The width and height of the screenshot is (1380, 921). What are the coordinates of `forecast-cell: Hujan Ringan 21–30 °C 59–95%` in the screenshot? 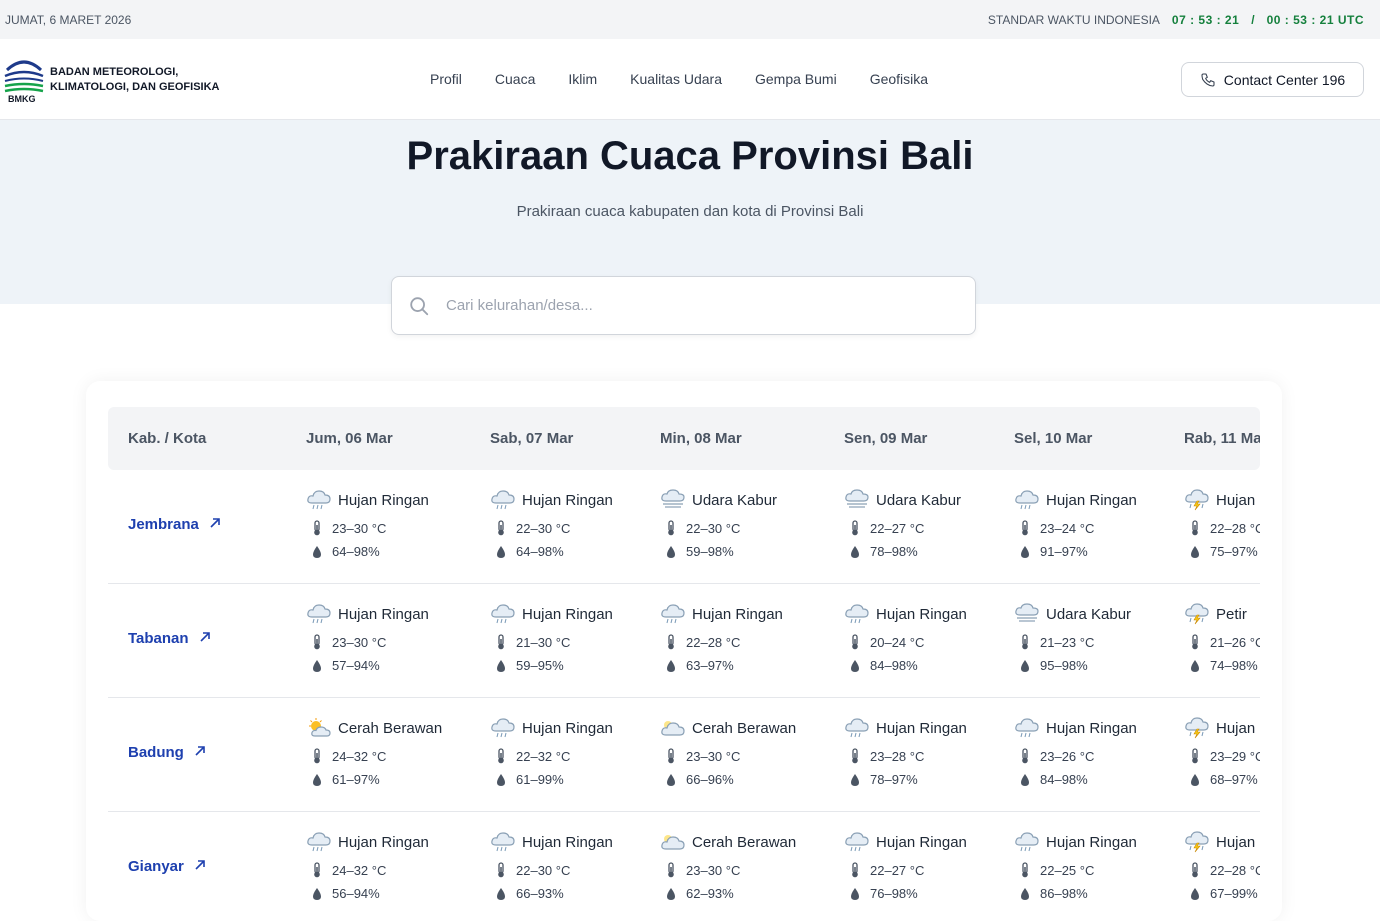 It's located at (575, 638).